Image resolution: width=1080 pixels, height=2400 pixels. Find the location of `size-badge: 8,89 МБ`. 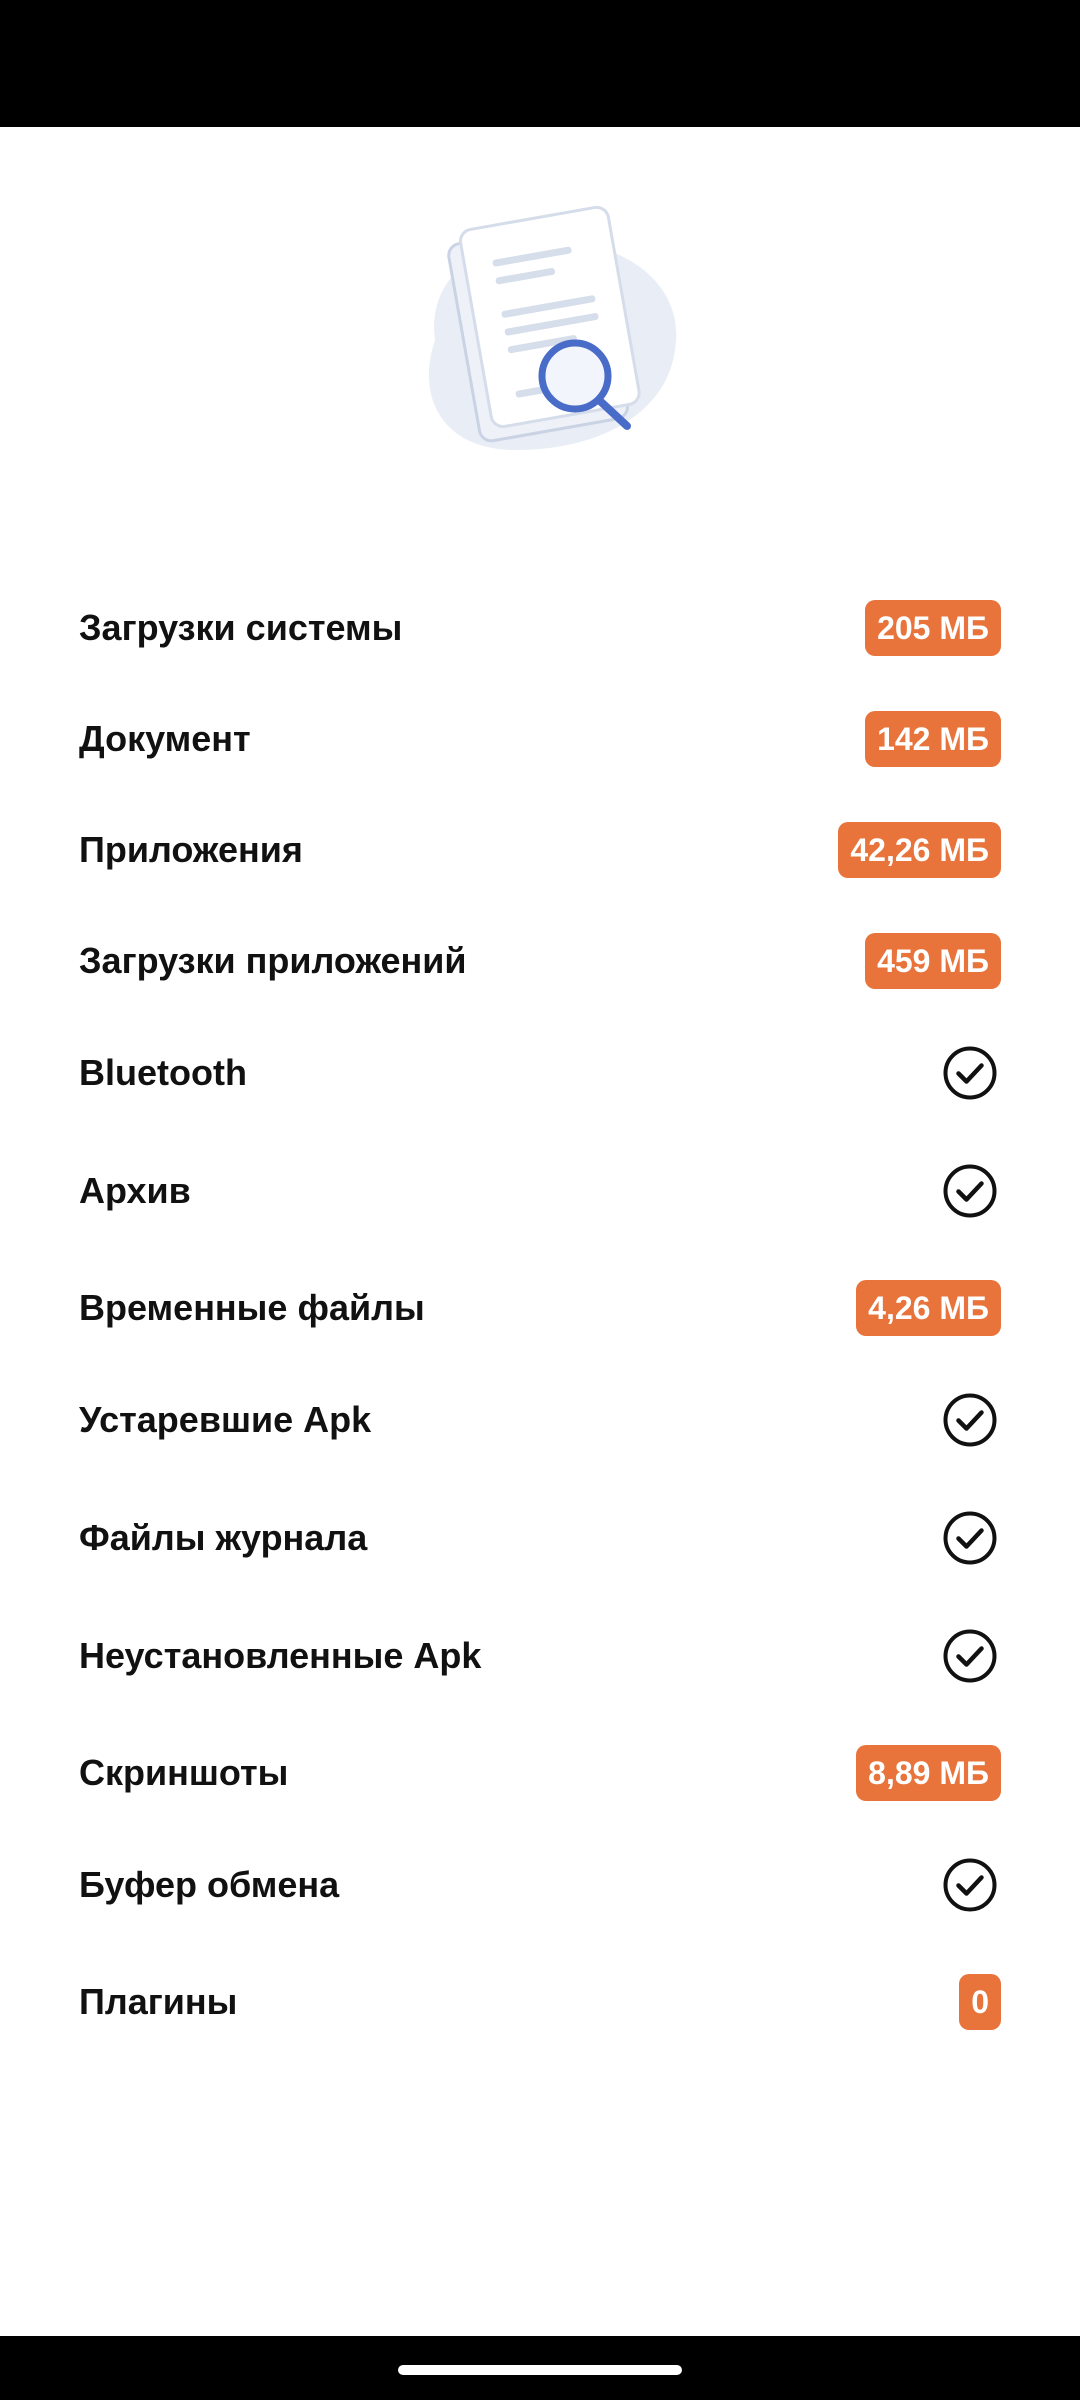

size-badge: 8,89 МБ is located at coordinates (928, 1773).